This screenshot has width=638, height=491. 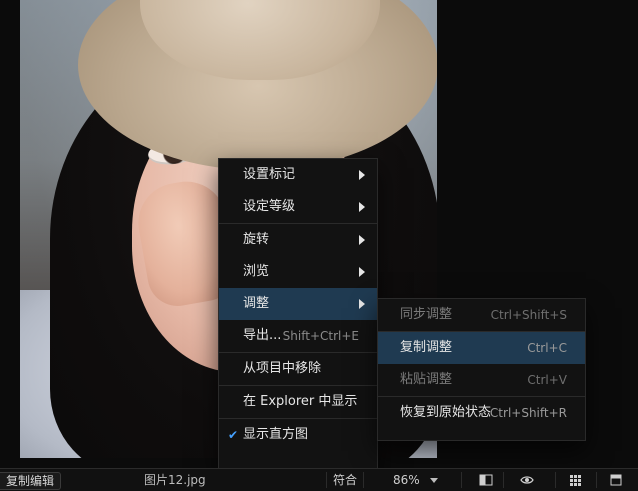 I want to click on submenu-item-shortcut: Ctrl+C, so click(x=547, y=348).